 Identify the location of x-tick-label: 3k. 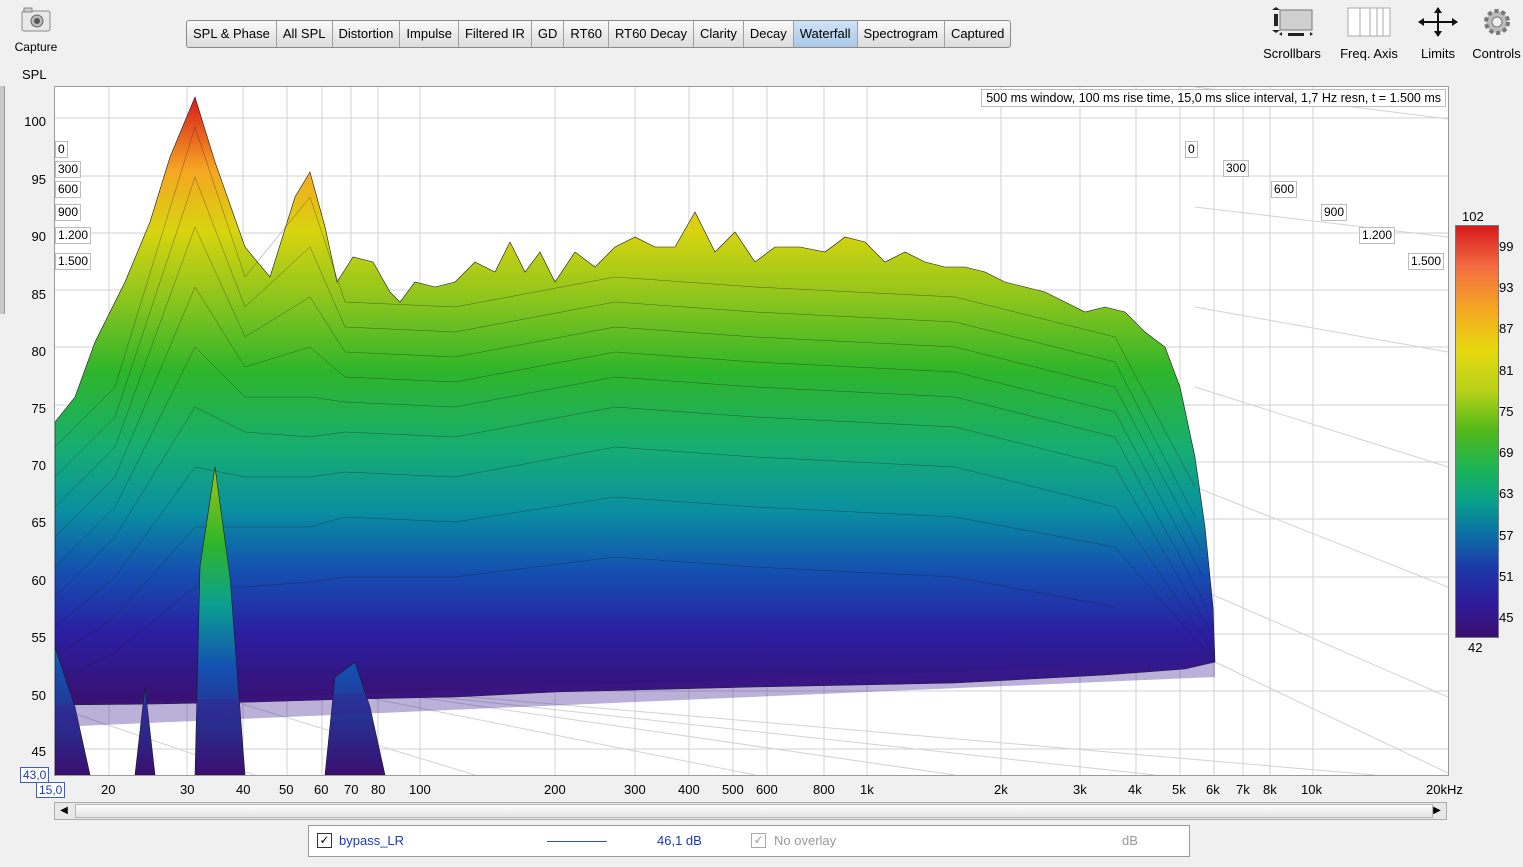
(1080, 789).